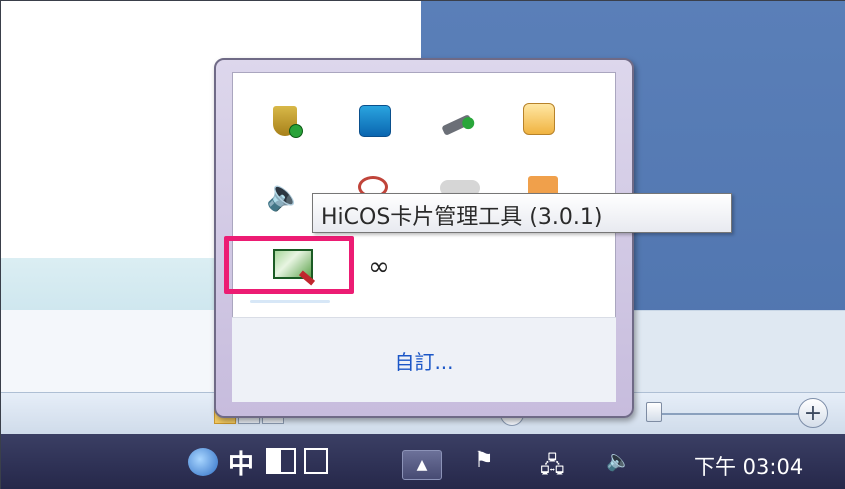 The height and width of the screenshot is (489, 845). I want to click on ime-halfwidth-icon, so click(281, 461).